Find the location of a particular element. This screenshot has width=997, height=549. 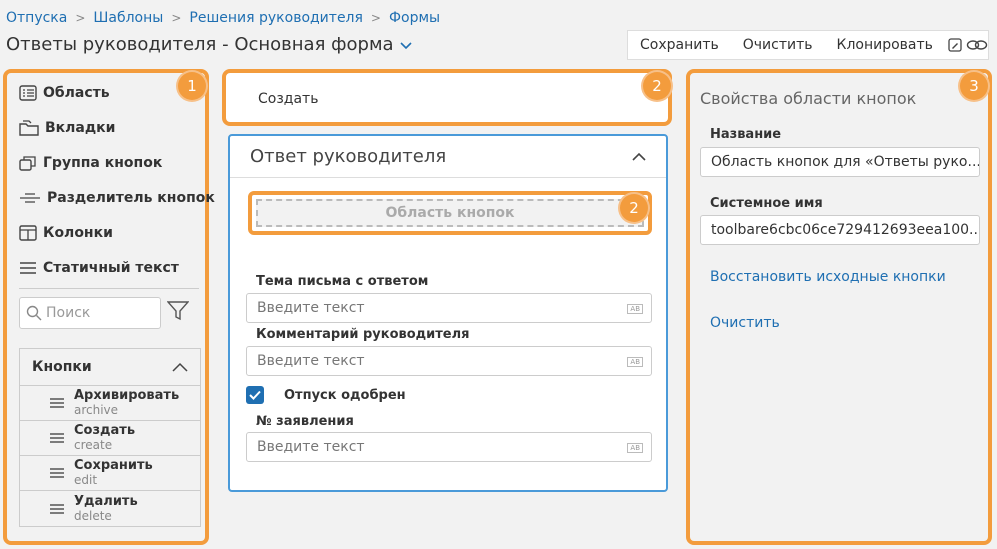

clear-link: Очистить is located at coordinates (745, 323).